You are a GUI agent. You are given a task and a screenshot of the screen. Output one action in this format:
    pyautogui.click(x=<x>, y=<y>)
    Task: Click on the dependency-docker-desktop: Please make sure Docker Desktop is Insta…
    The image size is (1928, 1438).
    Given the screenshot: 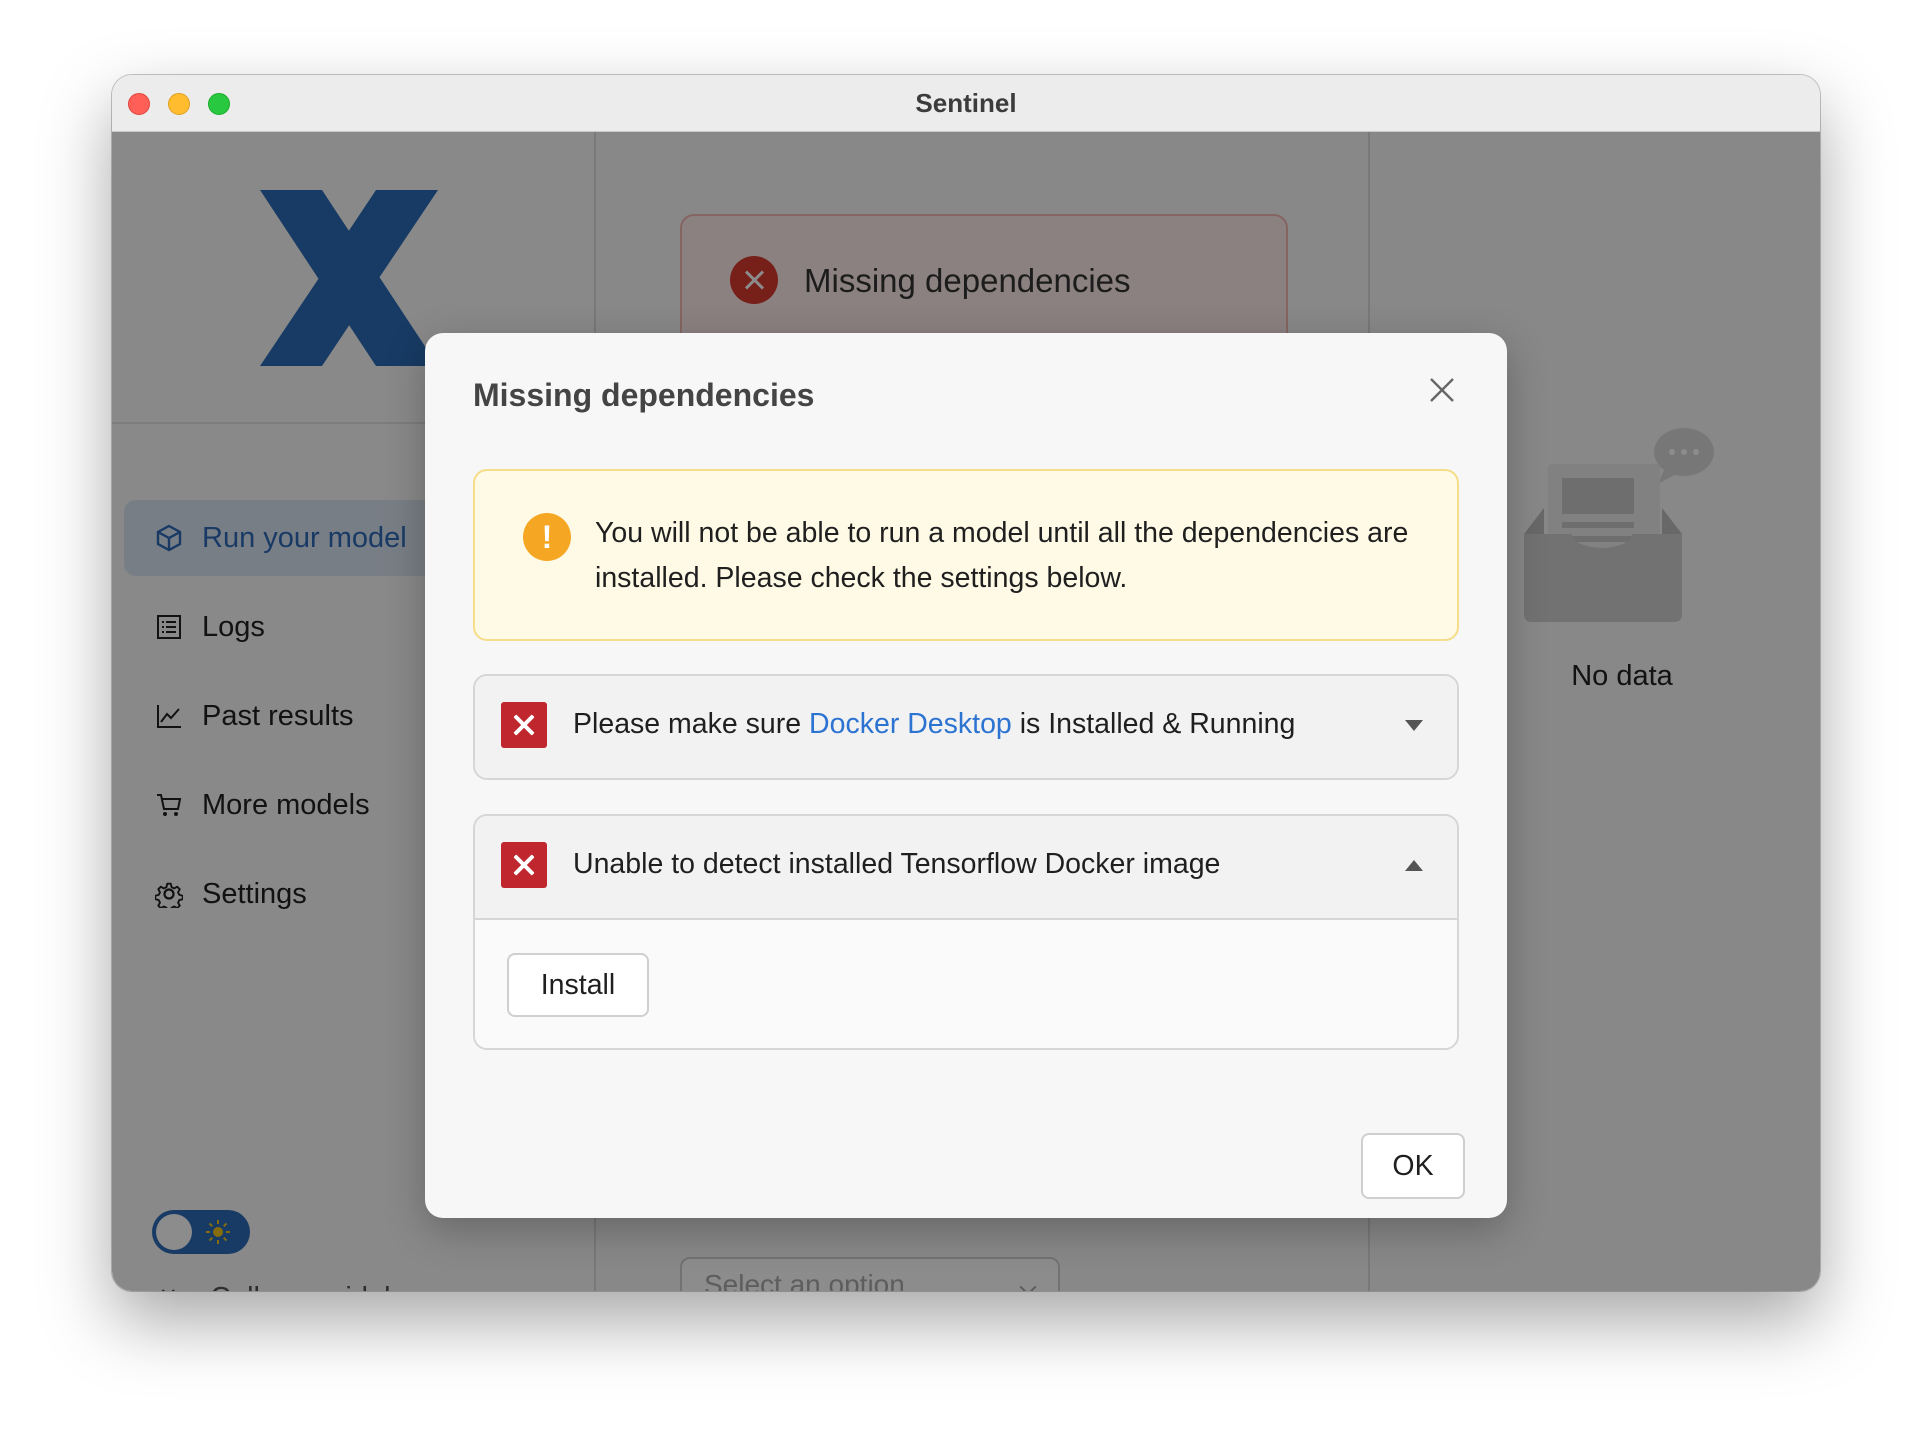 What is the action you would take?
    pyautogui.click(x=966, y=727)
    